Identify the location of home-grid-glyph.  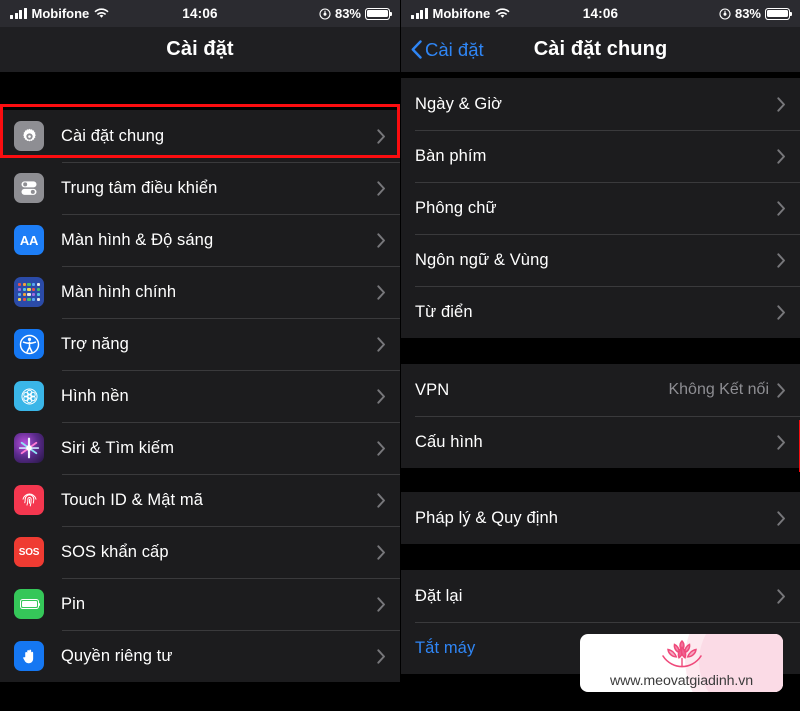
(29, 292).